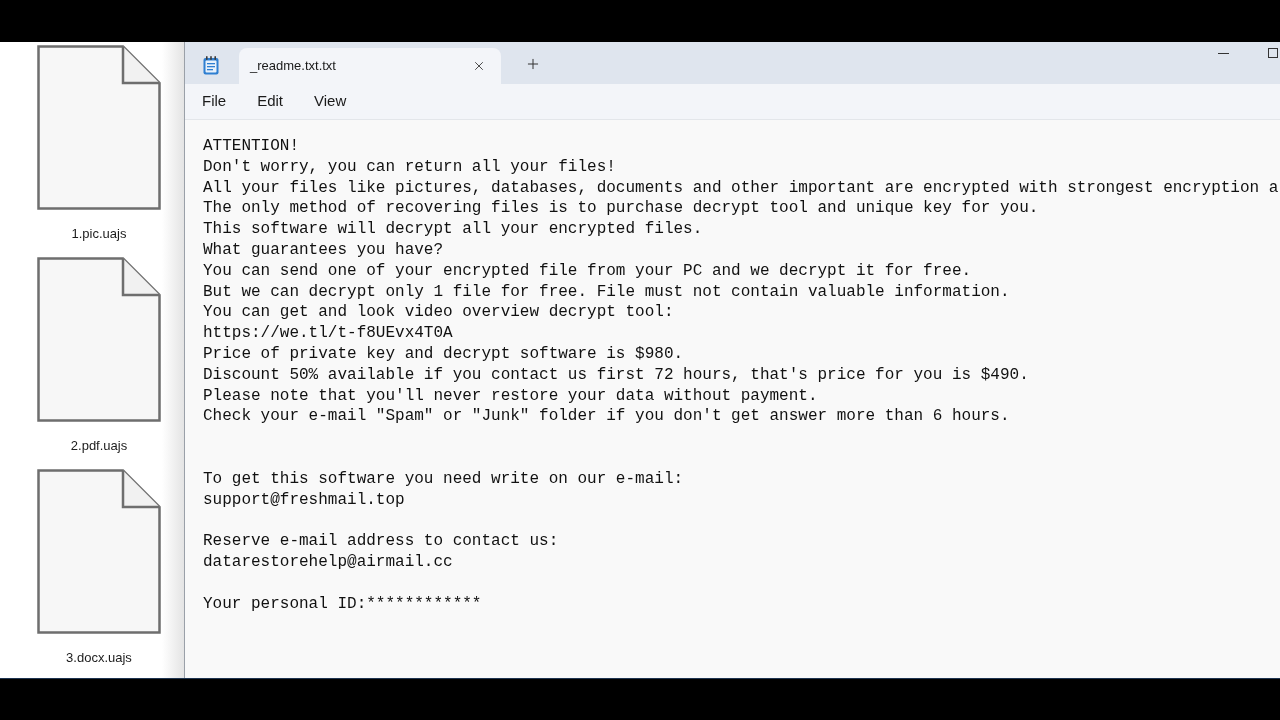 This screenshot has height=720, width=1280. Describe the element at coordinates (616, 375) in the screenshot. I see `text-line: Discount 50% available if you contact us first 72 hours, that's price for you is $490.` at that location.